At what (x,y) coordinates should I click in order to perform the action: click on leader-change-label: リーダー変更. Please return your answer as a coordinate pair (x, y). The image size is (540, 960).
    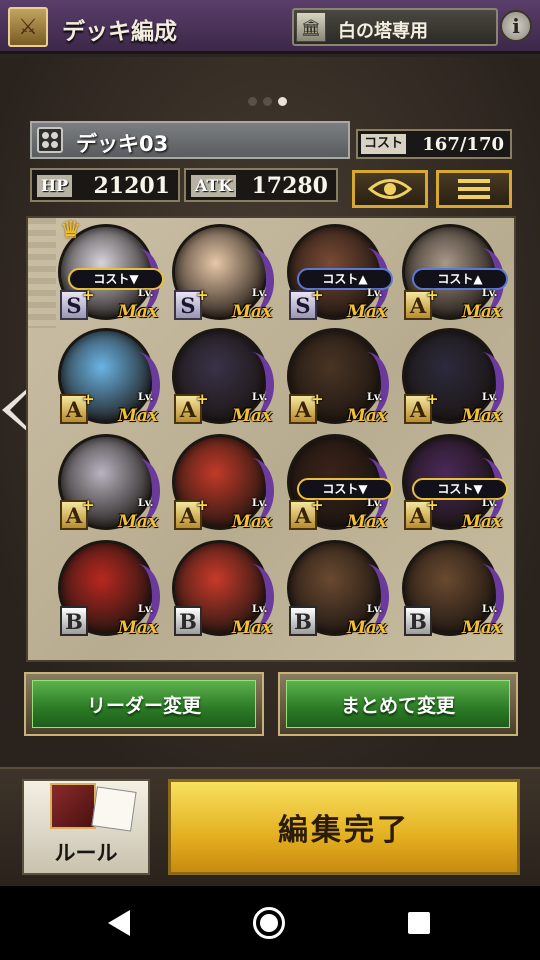
    Looking at the image, I should click on (144, 704).